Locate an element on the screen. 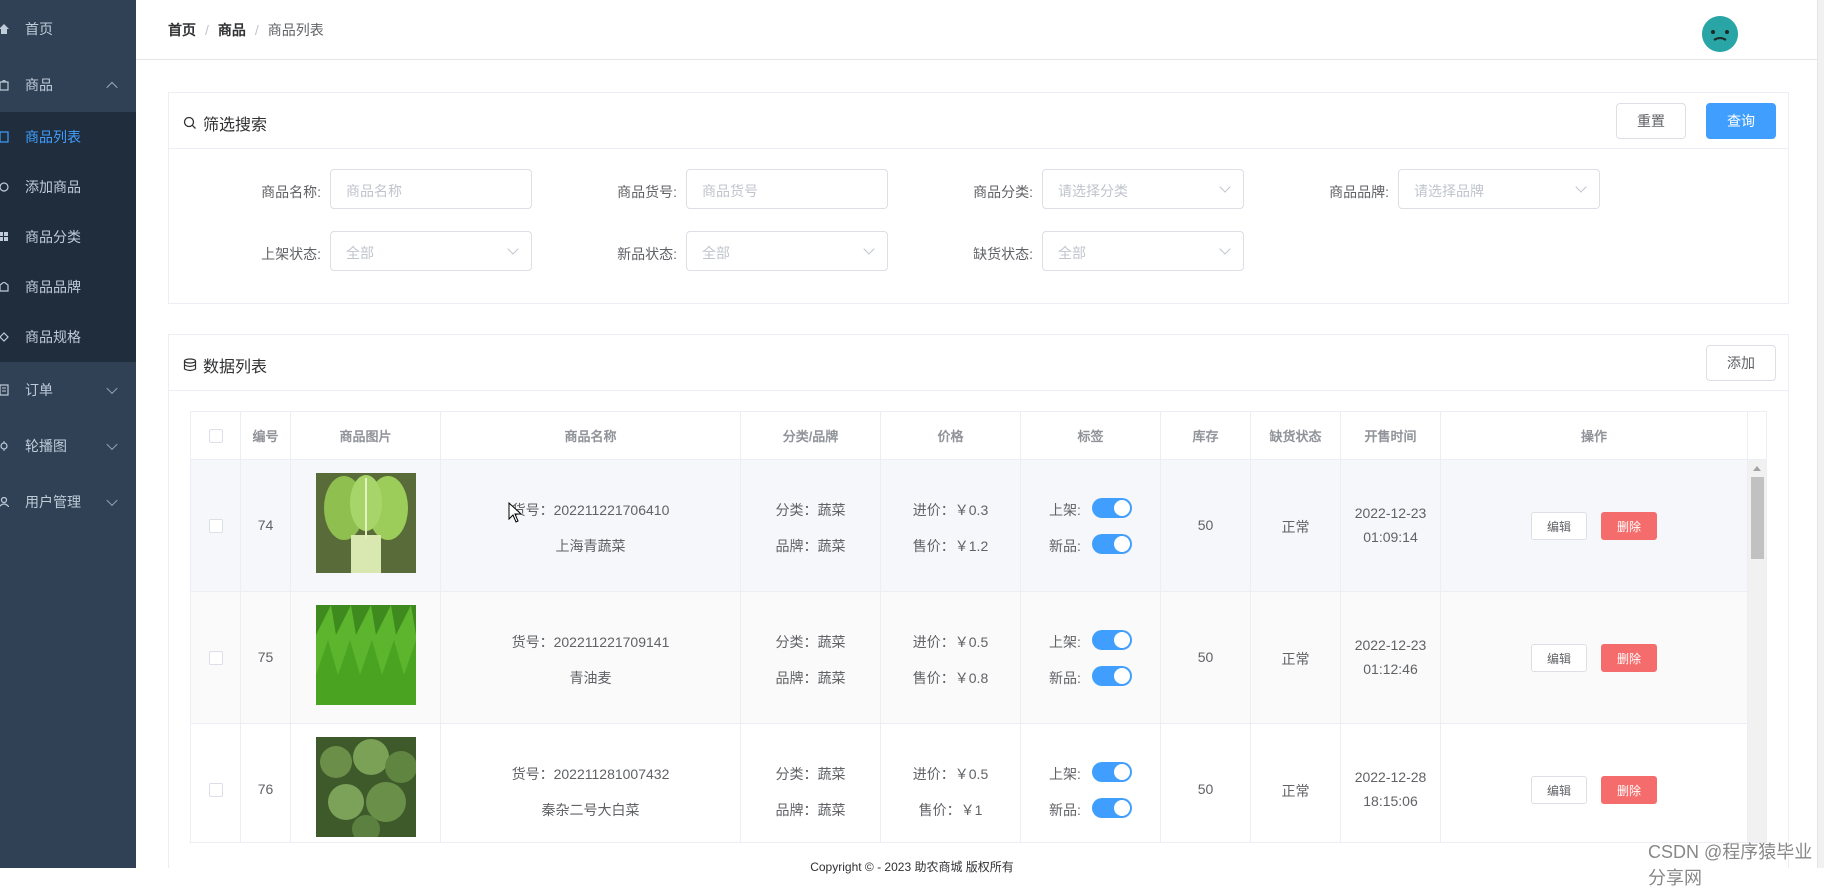 Image resolution: width=1824 pixels, height=890 pixels. data-list-header: 数据列表 添加 is located at coordinates (978, 363).